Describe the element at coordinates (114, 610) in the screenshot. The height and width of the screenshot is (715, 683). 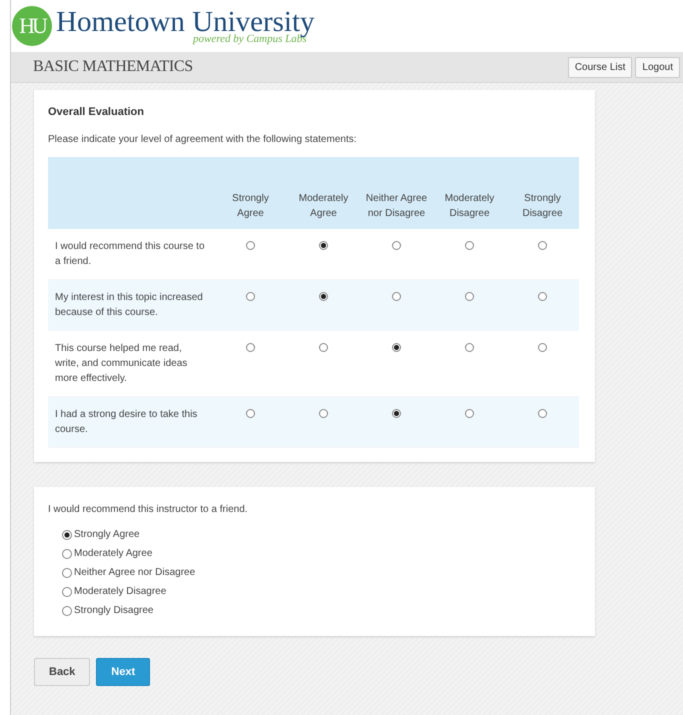
I see `option-label: Strongly Disagree` at that location.